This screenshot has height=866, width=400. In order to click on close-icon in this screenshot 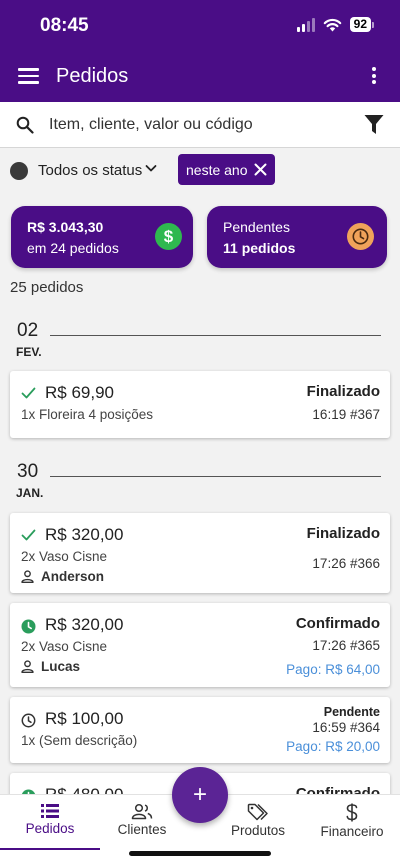, I will do `click(260, 169)`.